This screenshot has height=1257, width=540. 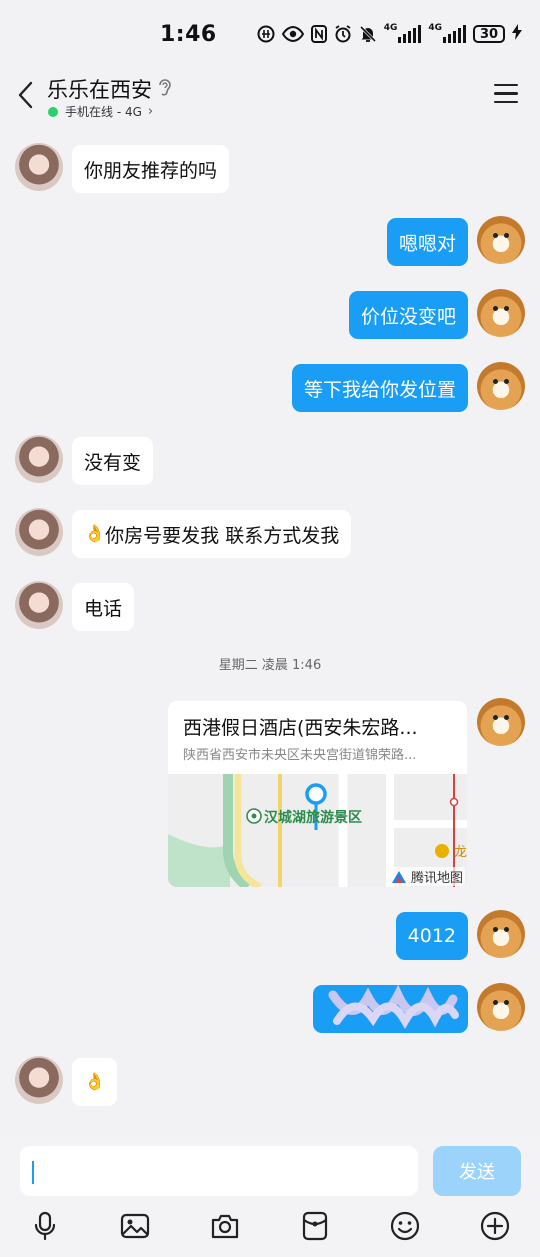 What do you see at coordinates (270, 98) in the screenshot?
I see `chat-header: 乐乐在西安 手机在线 - 4G ›` at bounding box center [270, 98].